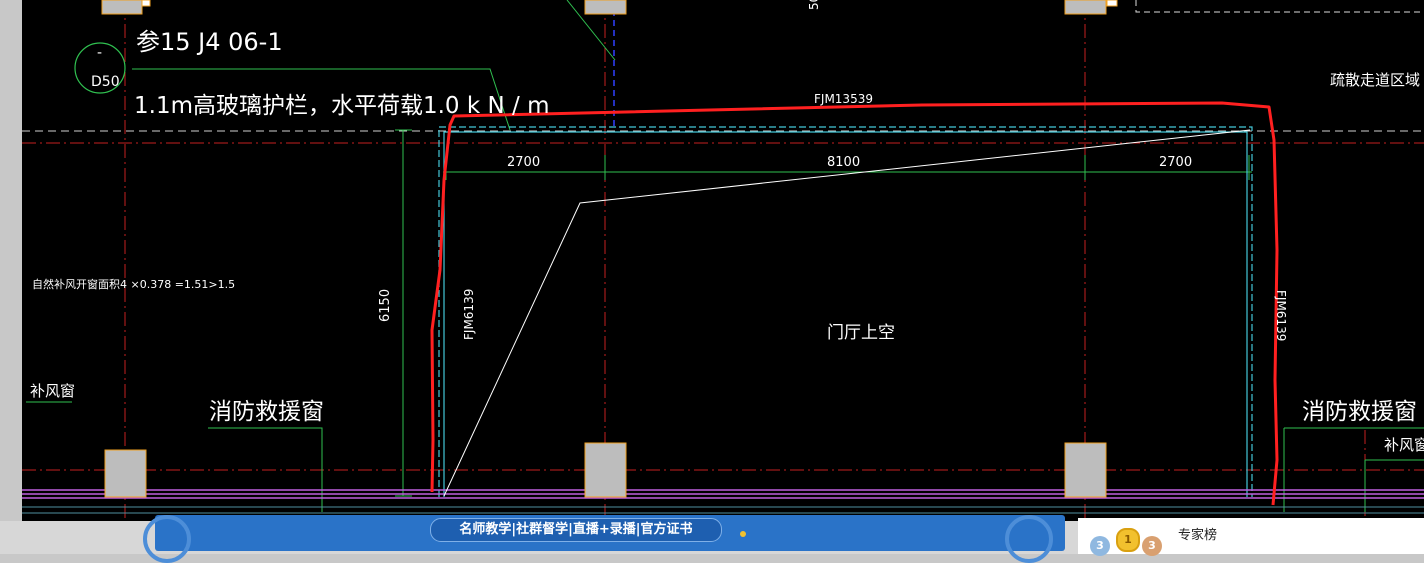 The width and height of the screenshot is (1424, 563). Describe the element at coordinates (524, 162) in the screenshot. I see `dim-left: 2700` at that location.